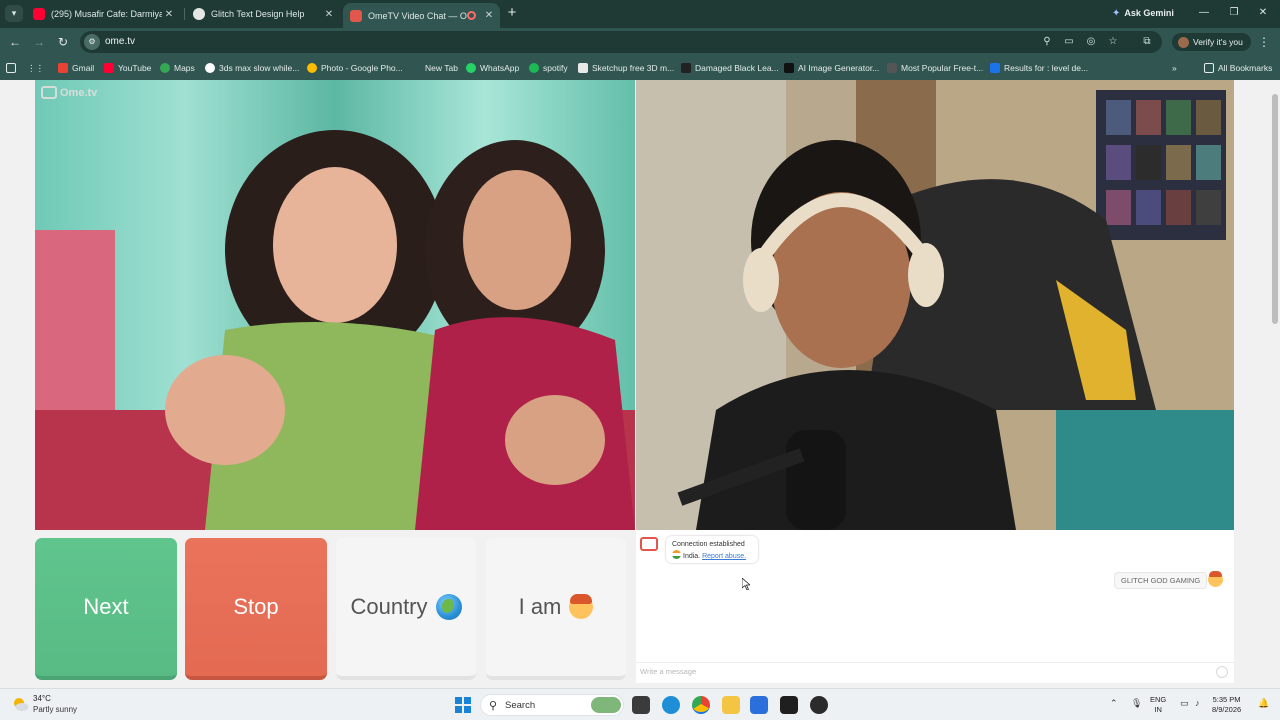 The height and width of the screenshot is (720, 1280). Describe the element at coordinates (540, 606) in the screenshot. I see `i-am-label: I am` at that location.